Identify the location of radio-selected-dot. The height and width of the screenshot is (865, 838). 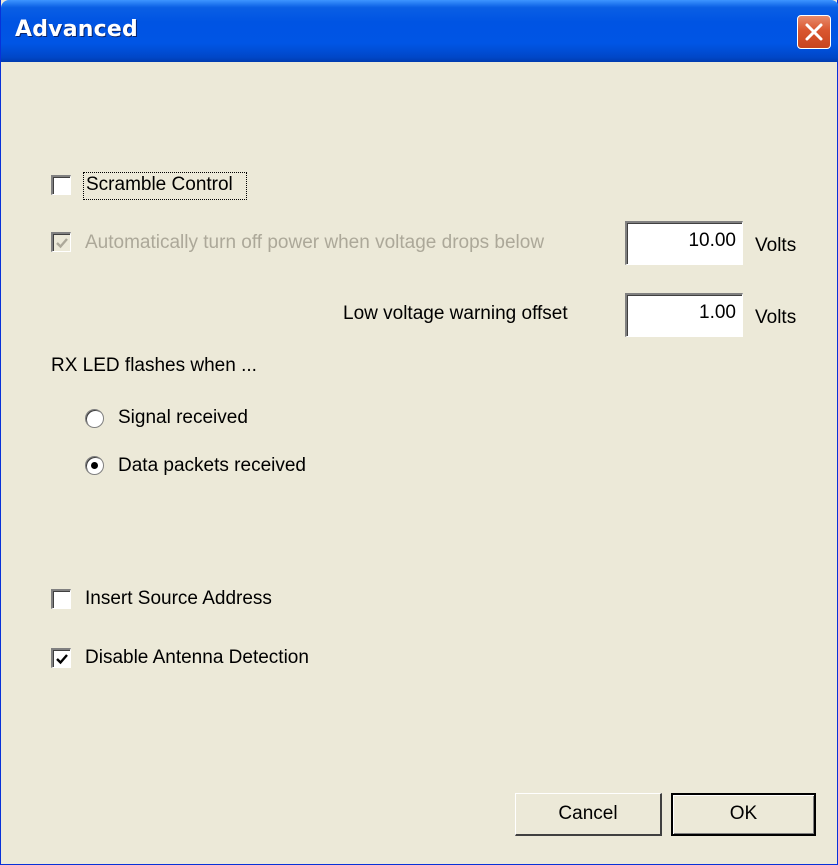
(94, 465).